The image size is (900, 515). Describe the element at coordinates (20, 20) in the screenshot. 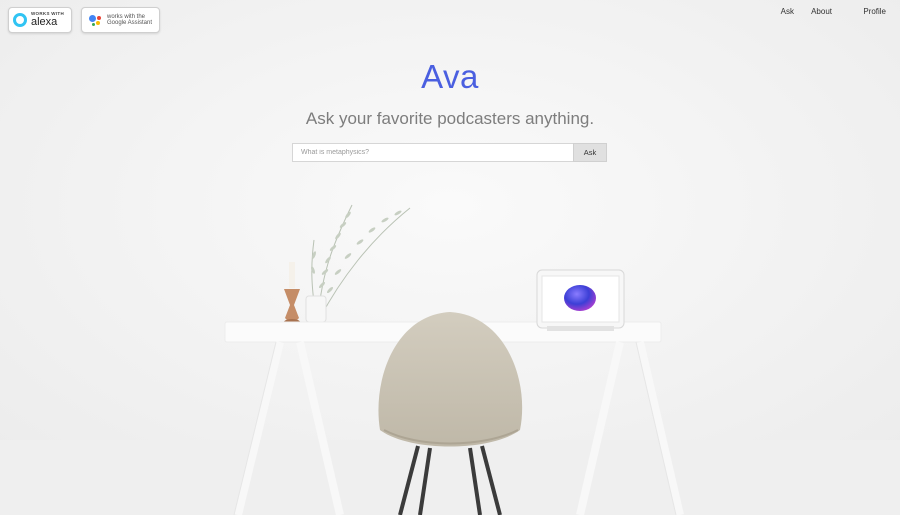

I see `alexa-icon` at that location.